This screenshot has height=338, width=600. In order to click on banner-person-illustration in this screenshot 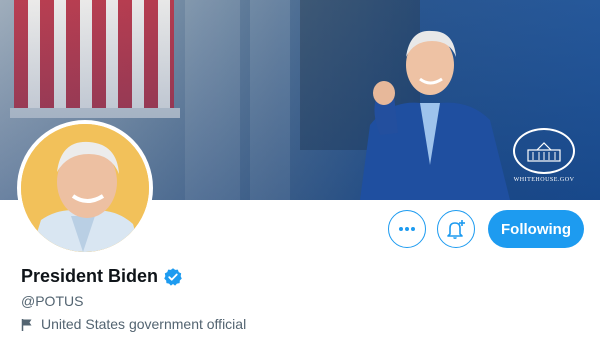, I will do `click(435, 115)`.